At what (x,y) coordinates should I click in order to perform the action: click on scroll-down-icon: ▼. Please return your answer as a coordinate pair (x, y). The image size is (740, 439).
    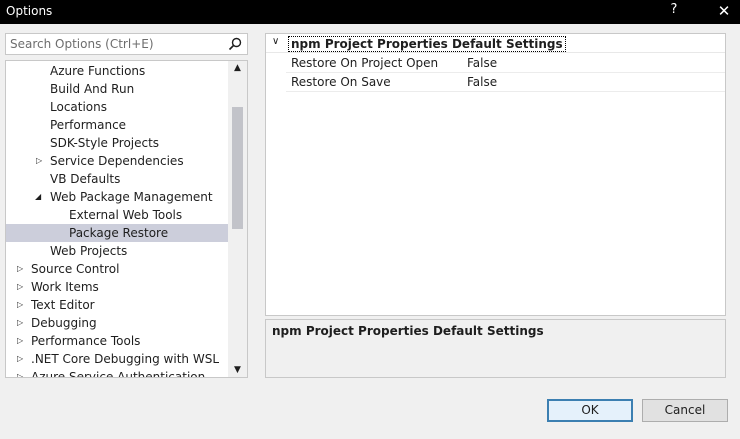
    Looking at the image, I should click on (237, 370).